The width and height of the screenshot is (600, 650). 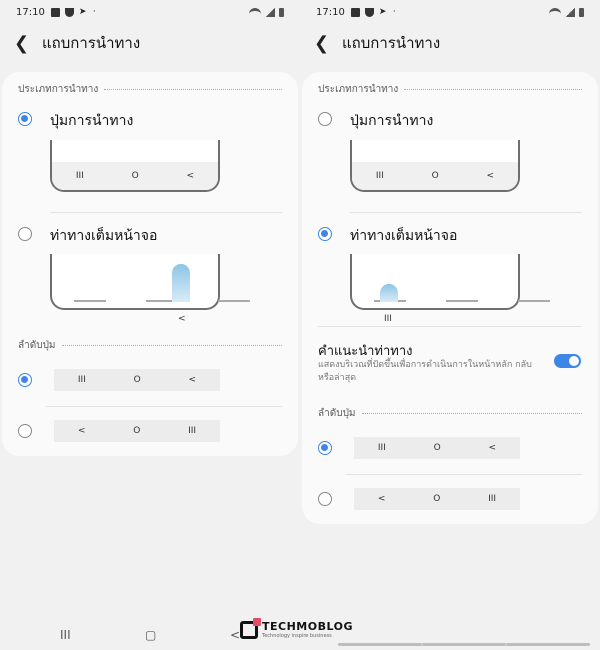 I want to click on gesture-hint-toggle, so click(x=567, y=361).